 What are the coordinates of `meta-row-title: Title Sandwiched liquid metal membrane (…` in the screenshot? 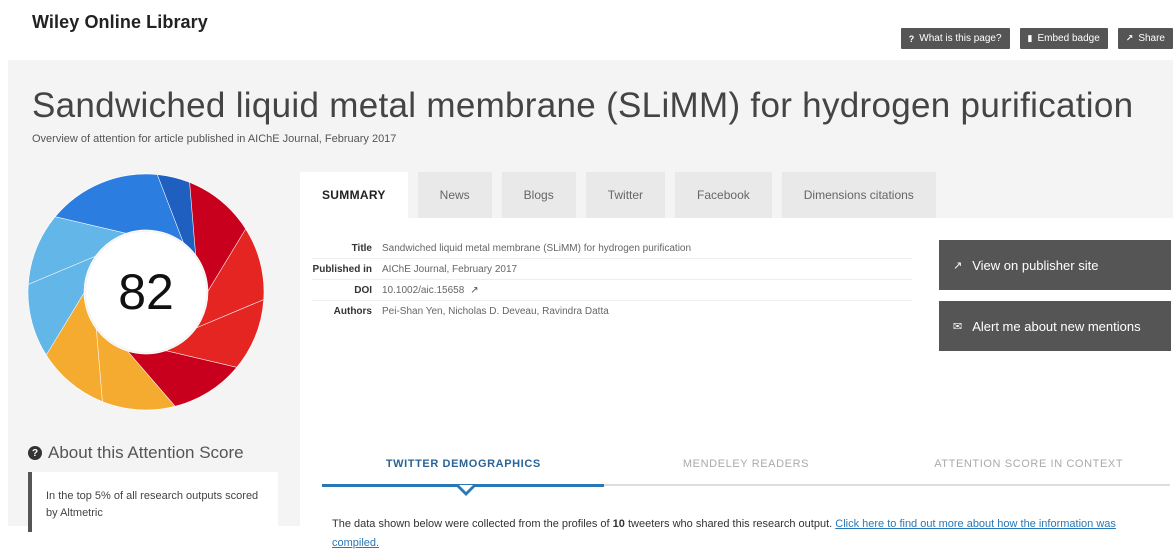 It's located at (612, 248).